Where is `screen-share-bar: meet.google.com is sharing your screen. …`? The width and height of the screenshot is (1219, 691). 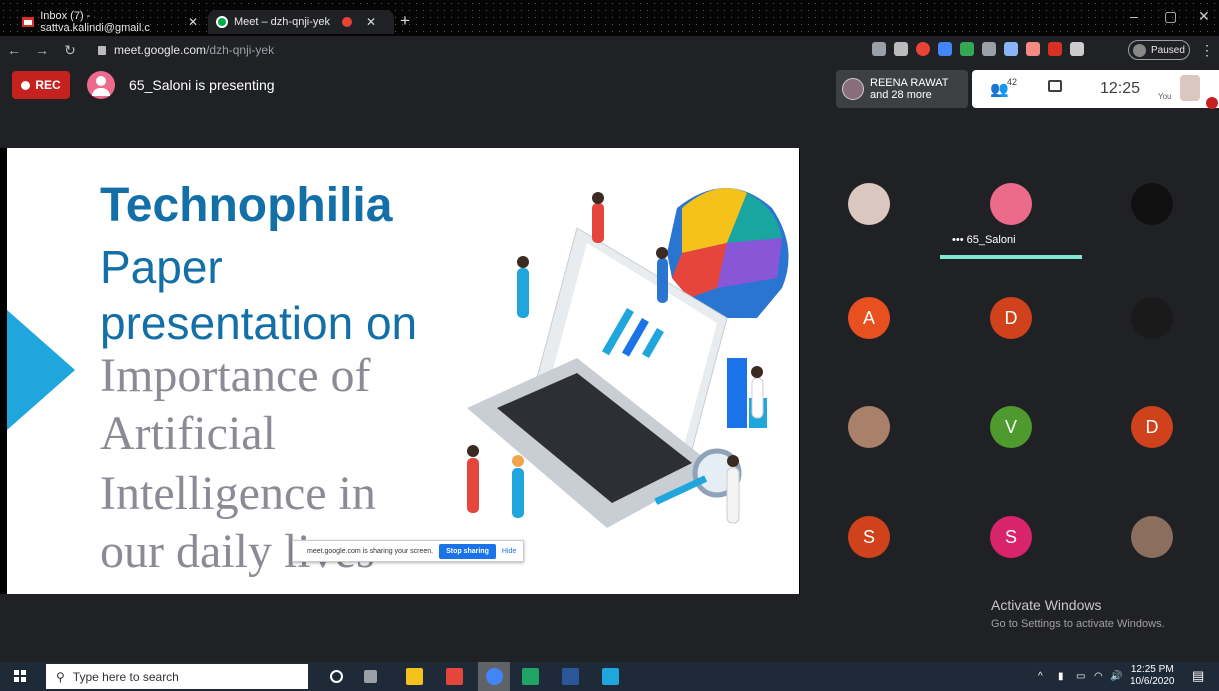 screen-share-bar: meet.google.com is sharing your screen. … is located at coordinates (408, 551).